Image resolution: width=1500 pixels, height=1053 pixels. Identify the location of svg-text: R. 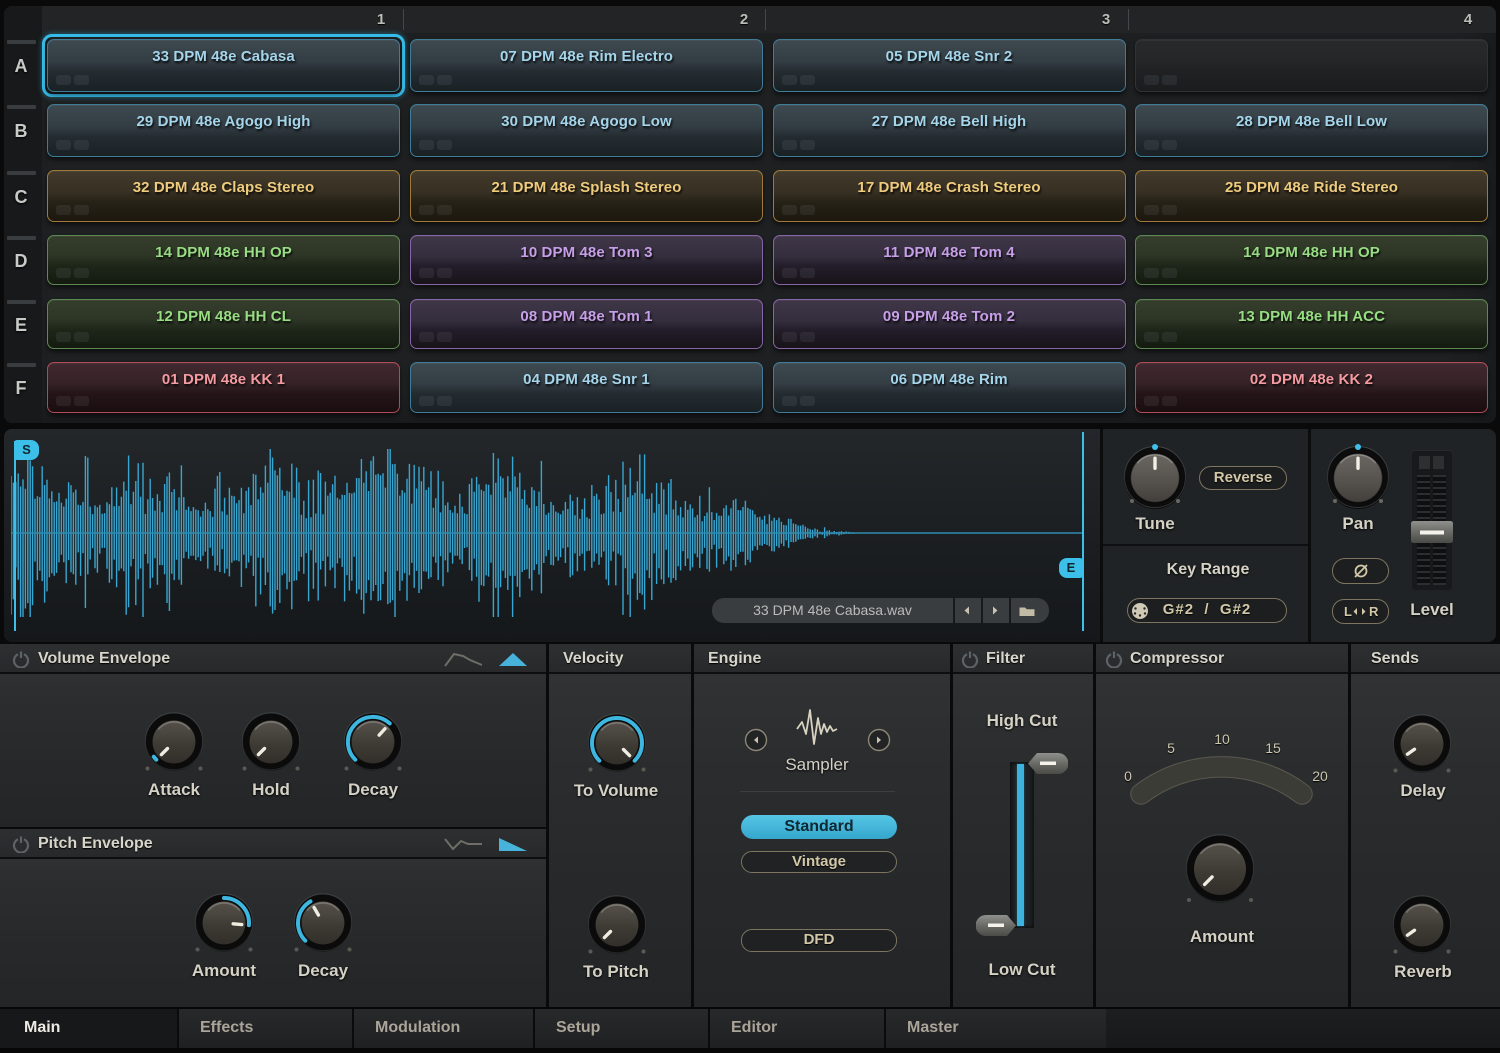
(1374, 611).